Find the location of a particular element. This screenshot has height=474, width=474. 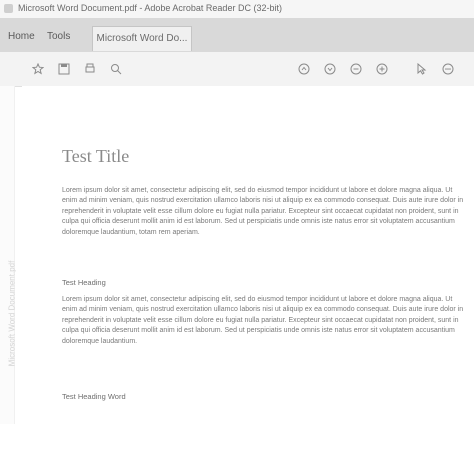

vertical-document-label: Microsoft Word Document.pdf is located at coordinates (12, 313).